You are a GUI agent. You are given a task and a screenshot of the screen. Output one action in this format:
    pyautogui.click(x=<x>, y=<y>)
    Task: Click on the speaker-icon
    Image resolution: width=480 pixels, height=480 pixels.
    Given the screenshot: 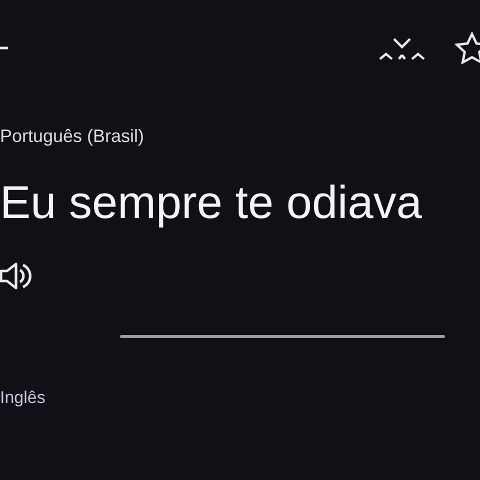 What is the action you would take?
    pyautogui.click(x=16, y=276)
    